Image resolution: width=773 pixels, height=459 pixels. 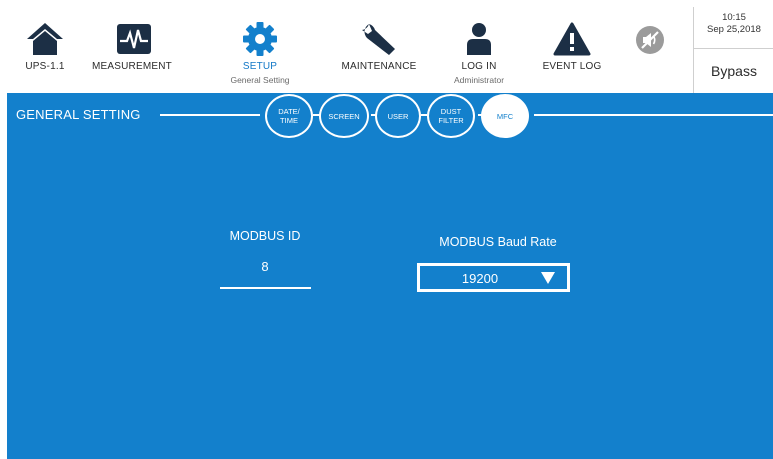 I want to click on nav-label: UPS-1.1, so click(x=45, y=66).